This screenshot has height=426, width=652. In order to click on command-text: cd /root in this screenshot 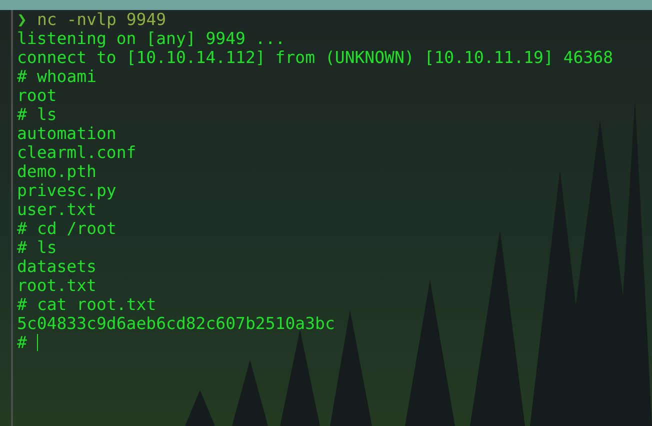, I will do `click(76, 228)`.